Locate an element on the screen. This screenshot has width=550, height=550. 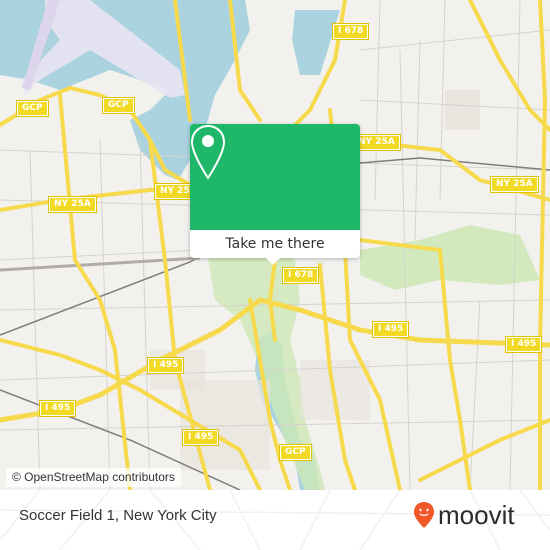
place-name: Soccer Field 1, New York City is located at coordinates (118, 515).